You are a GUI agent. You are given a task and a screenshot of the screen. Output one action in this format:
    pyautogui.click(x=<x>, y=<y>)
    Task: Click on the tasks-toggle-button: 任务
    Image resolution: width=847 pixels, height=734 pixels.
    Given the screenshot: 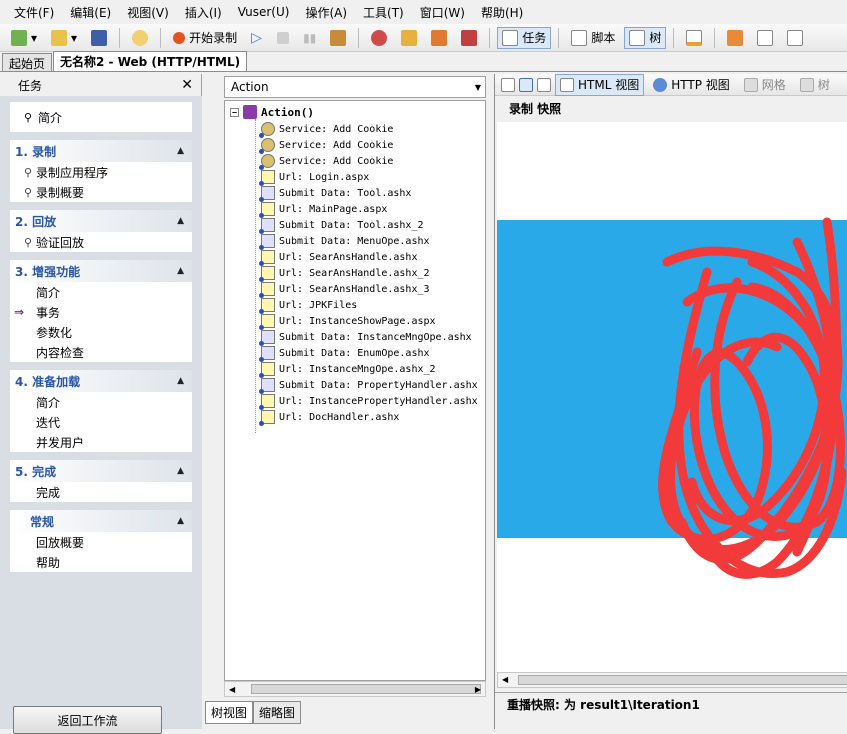 What is the action you would take?
    pyautogui.click(x=524, y=37)
    